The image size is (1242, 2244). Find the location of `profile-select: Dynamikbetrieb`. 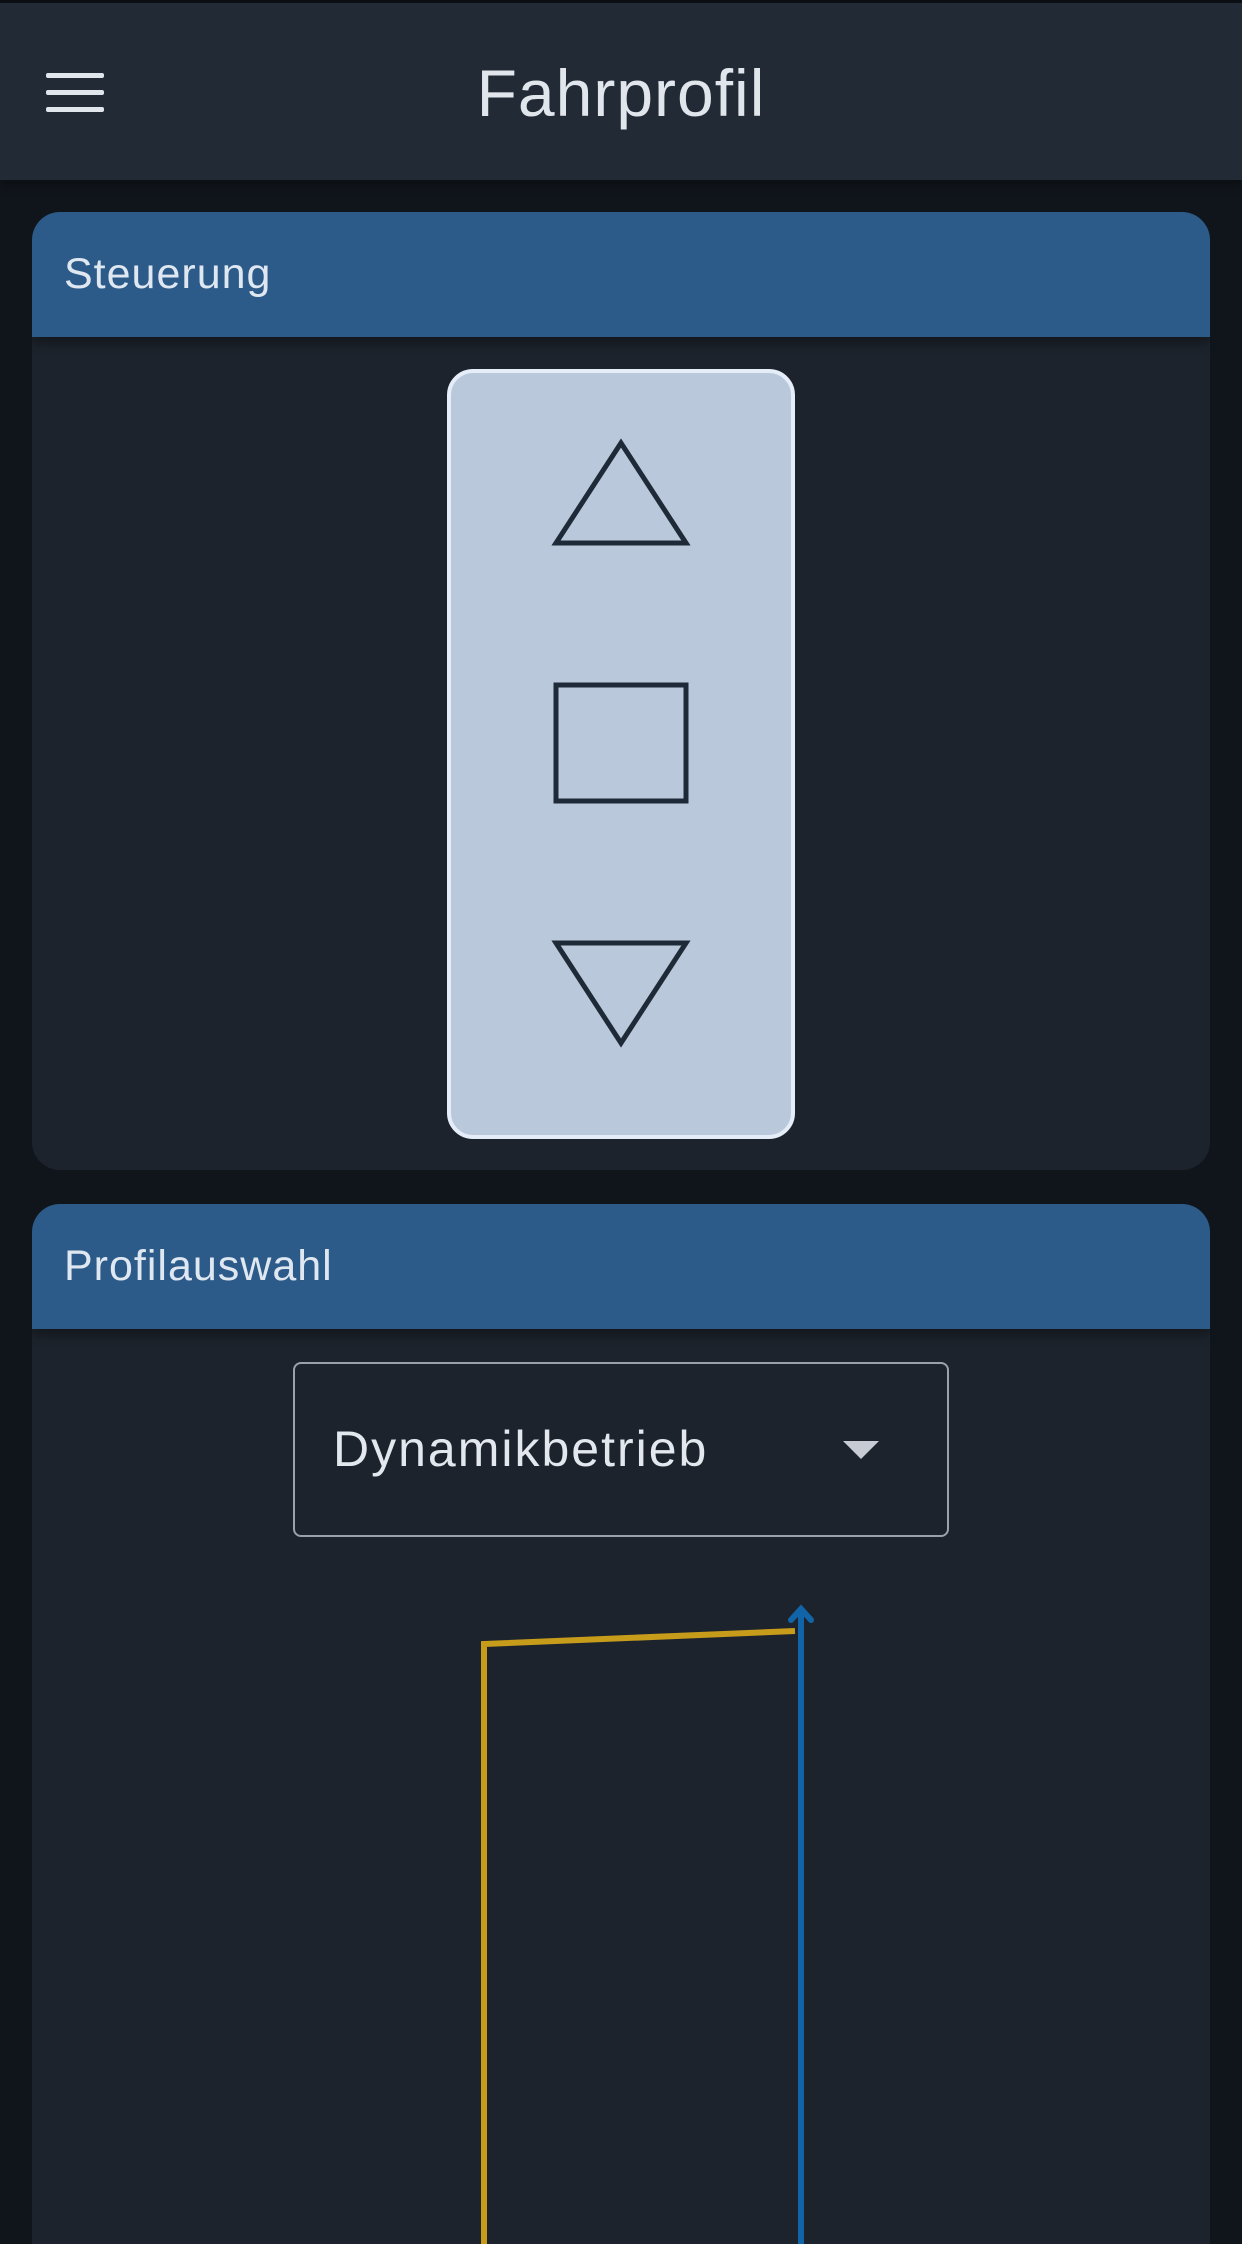

profile-select: Dynamikbetrieb is located at coordinates (621, 1449).